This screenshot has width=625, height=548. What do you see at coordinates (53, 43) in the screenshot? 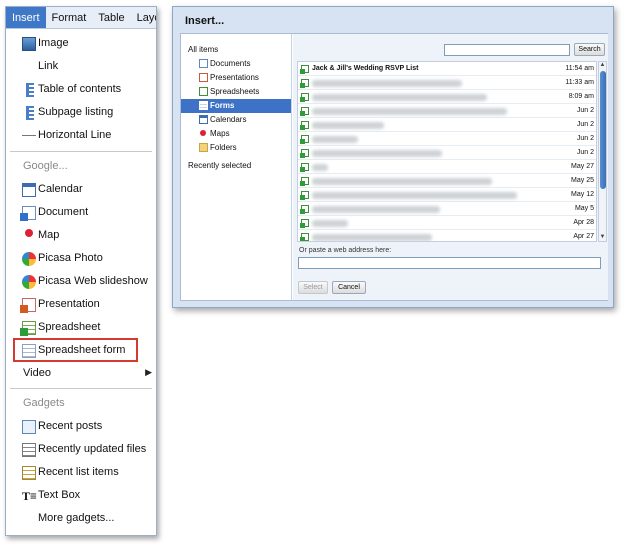
I see `menu-item-label: Image` at bounding box center [53, 43].